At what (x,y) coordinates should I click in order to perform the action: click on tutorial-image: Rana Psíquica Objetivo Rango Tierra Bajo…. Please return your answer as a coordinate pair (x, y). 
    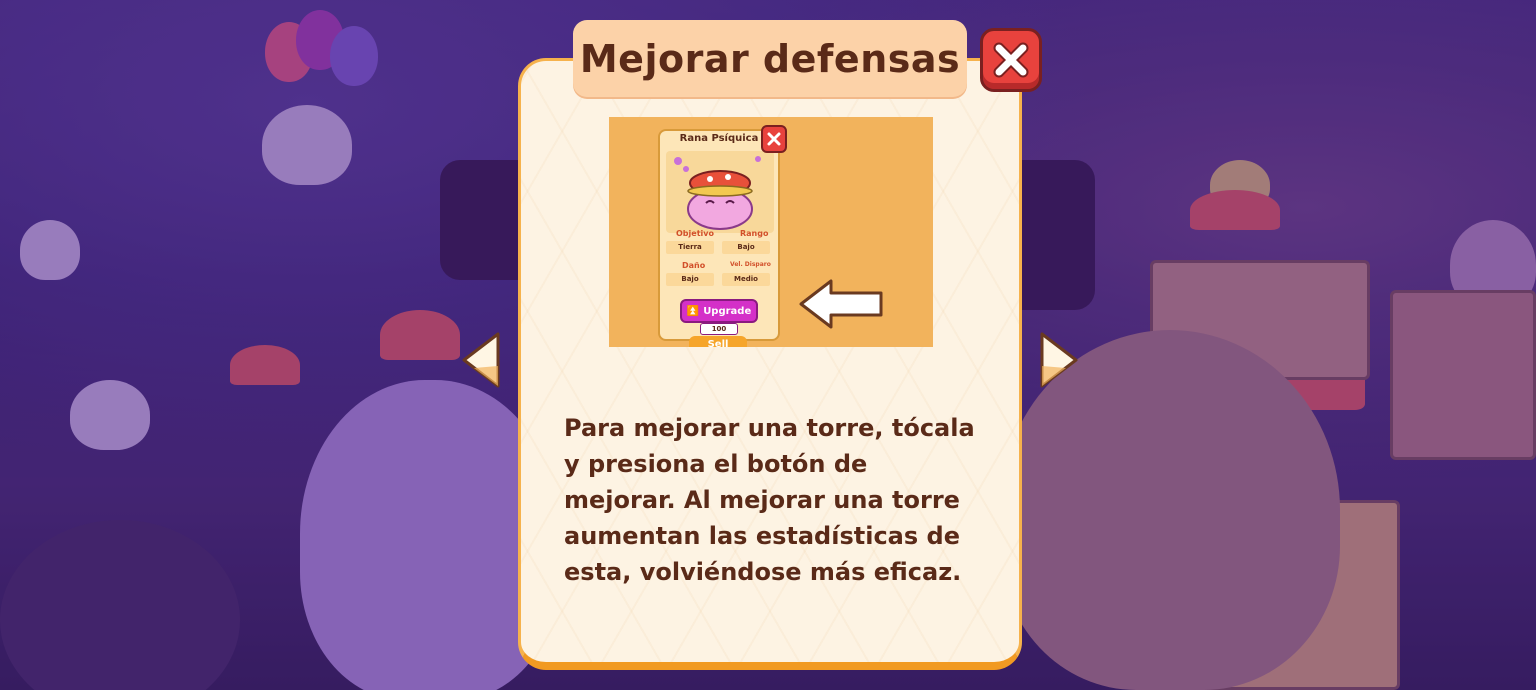
    Looking at the image, I should click on (771, 232).